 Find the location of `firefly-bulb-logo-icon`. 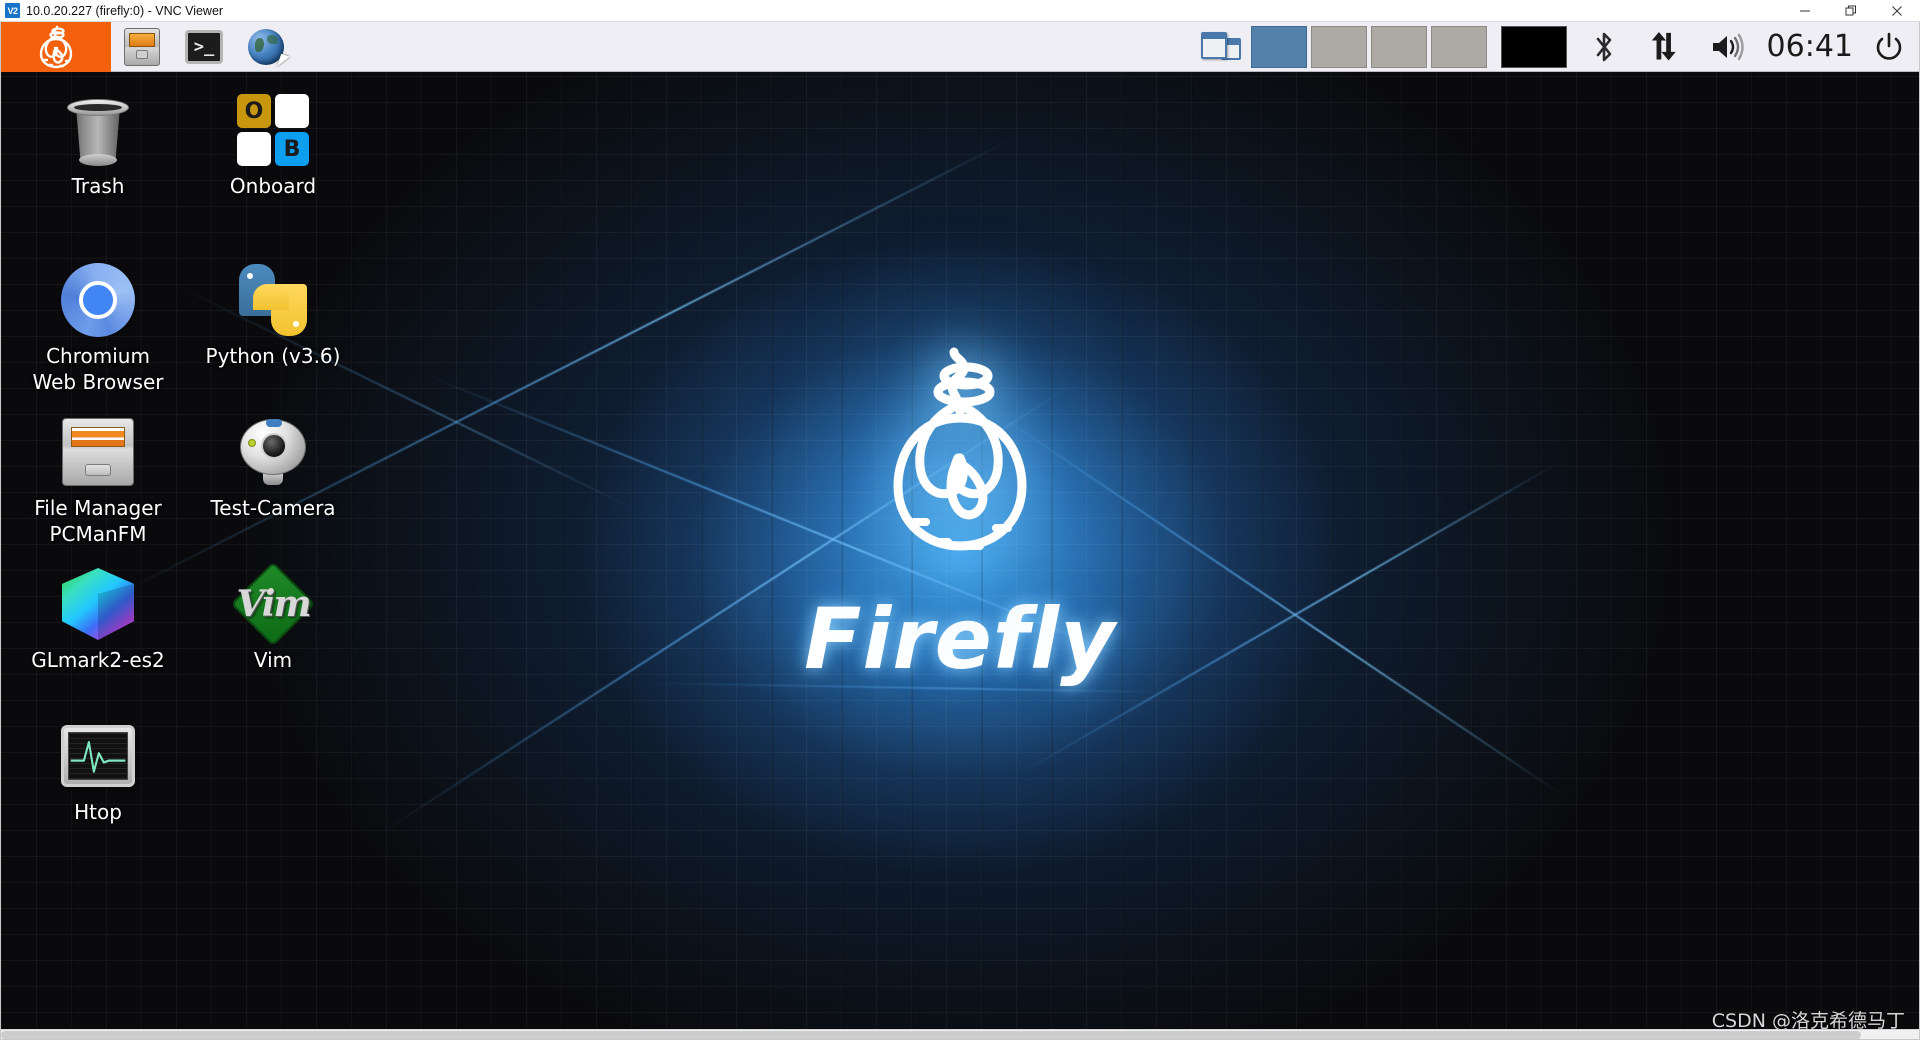

firefly-bulb-logo-icon is located at coordinates (56, 47).